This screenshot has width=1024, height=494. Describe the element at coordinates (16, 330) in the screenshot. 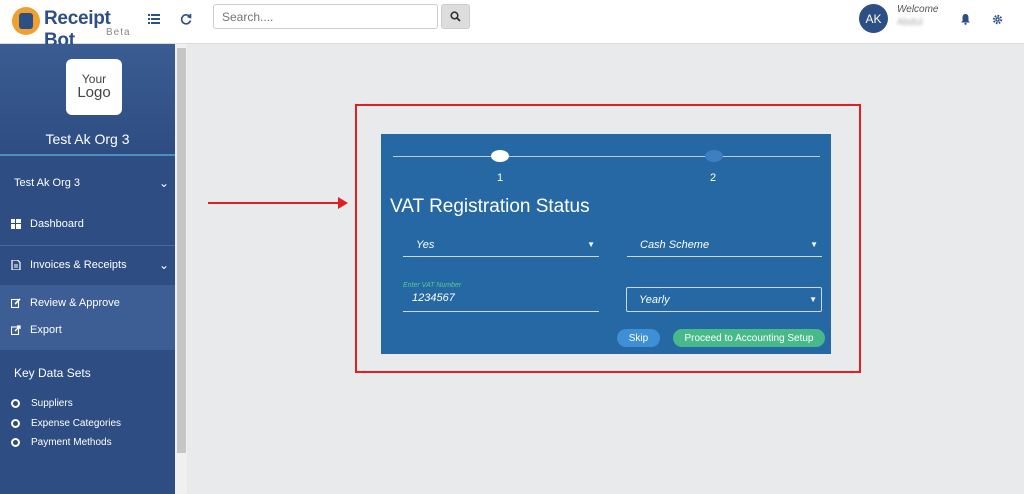

I see `export-icon` at that location.